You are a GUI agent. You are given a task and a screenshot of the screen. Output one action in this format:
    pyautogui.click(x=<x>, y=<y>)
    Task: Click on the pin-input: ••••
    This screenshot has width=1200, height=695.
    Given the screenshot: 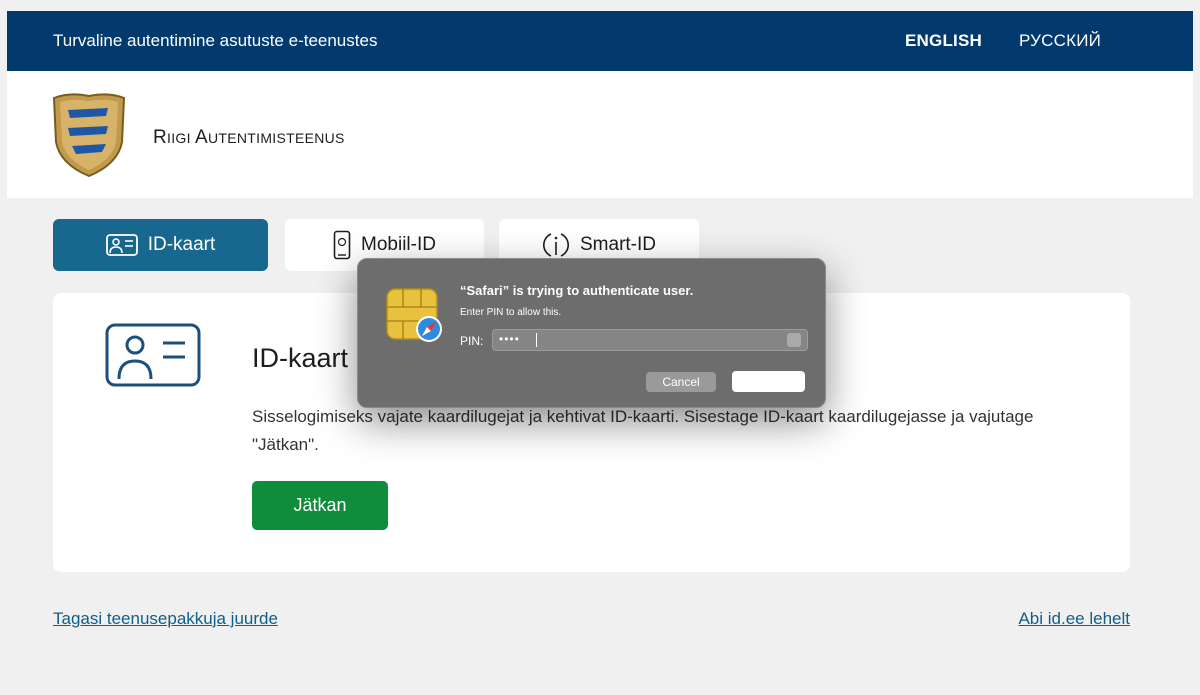 What is the action you would take?
    pyautogui.click(x=650, y=340)
    